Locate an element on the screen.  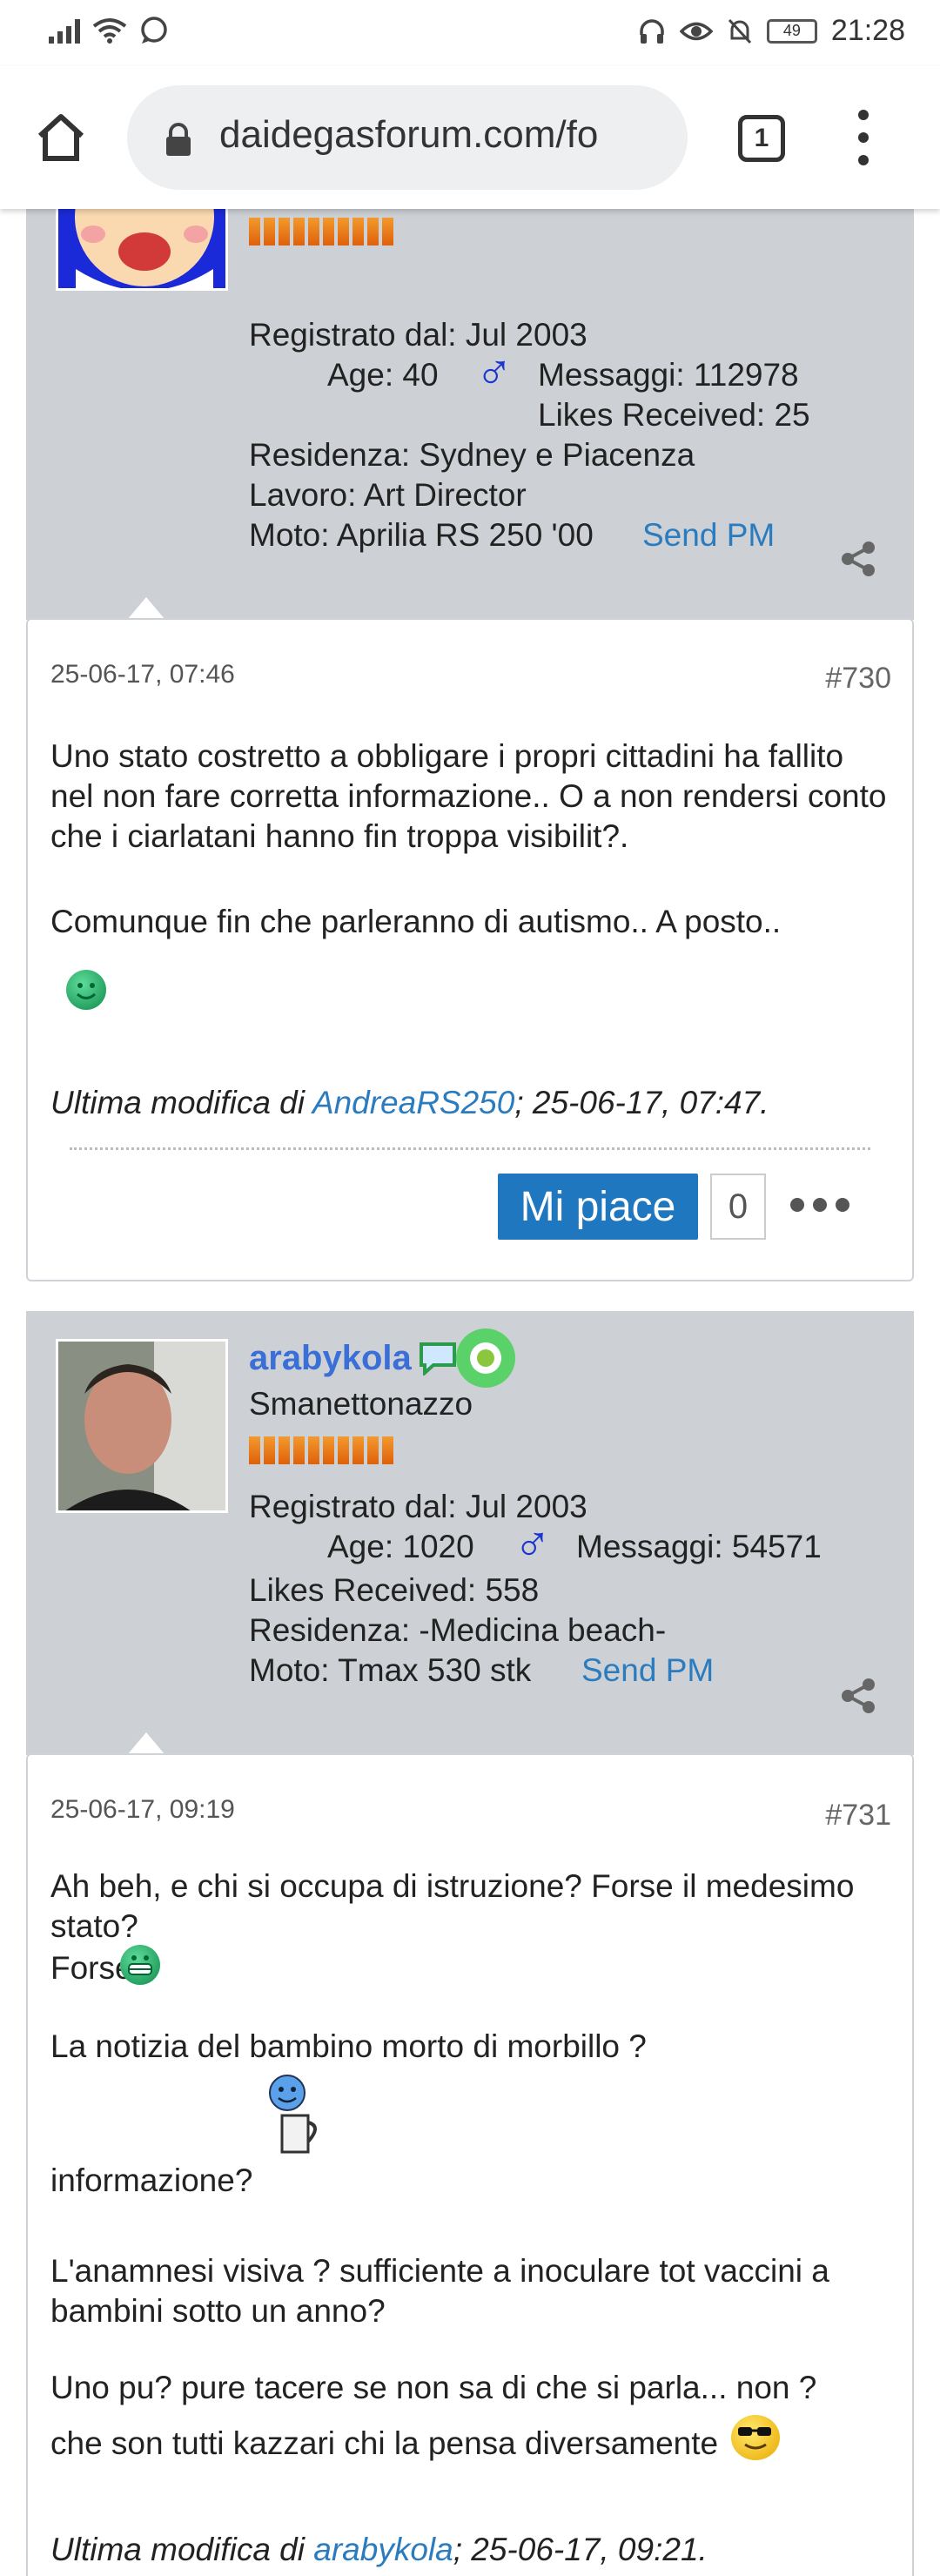
message-count: Messaggi: 54571 is located at coordinates (699, 1546).